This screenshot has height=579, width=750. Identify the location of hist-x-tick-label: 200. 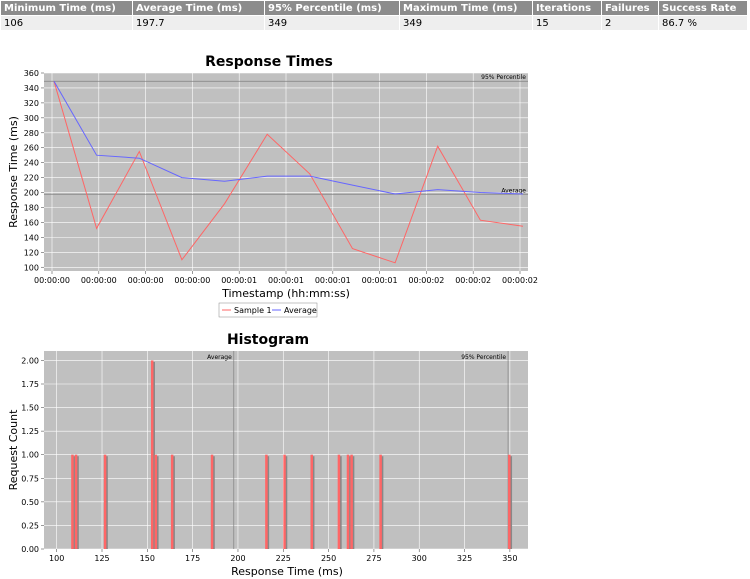
(237, 558).